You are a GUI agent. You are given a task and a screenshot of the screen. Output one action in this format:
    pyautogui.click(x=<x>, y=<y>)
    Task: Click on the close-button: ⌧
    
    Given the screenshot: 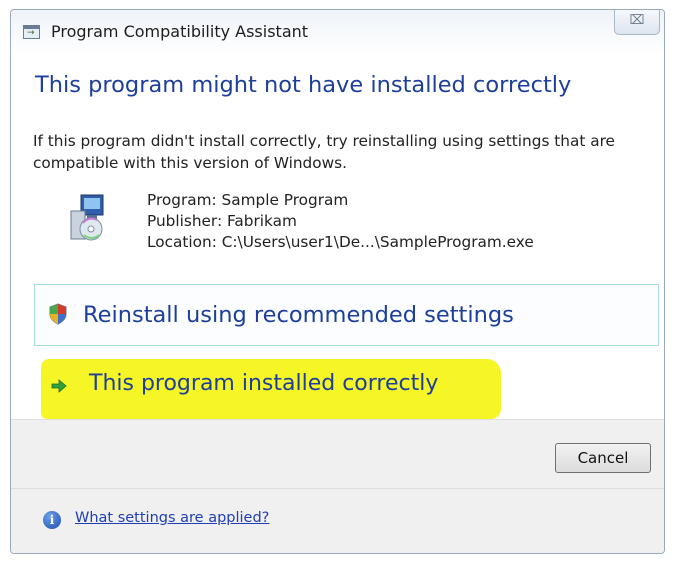 What is the action you would take?
    pyautogui.click(x=637, y=22)
    